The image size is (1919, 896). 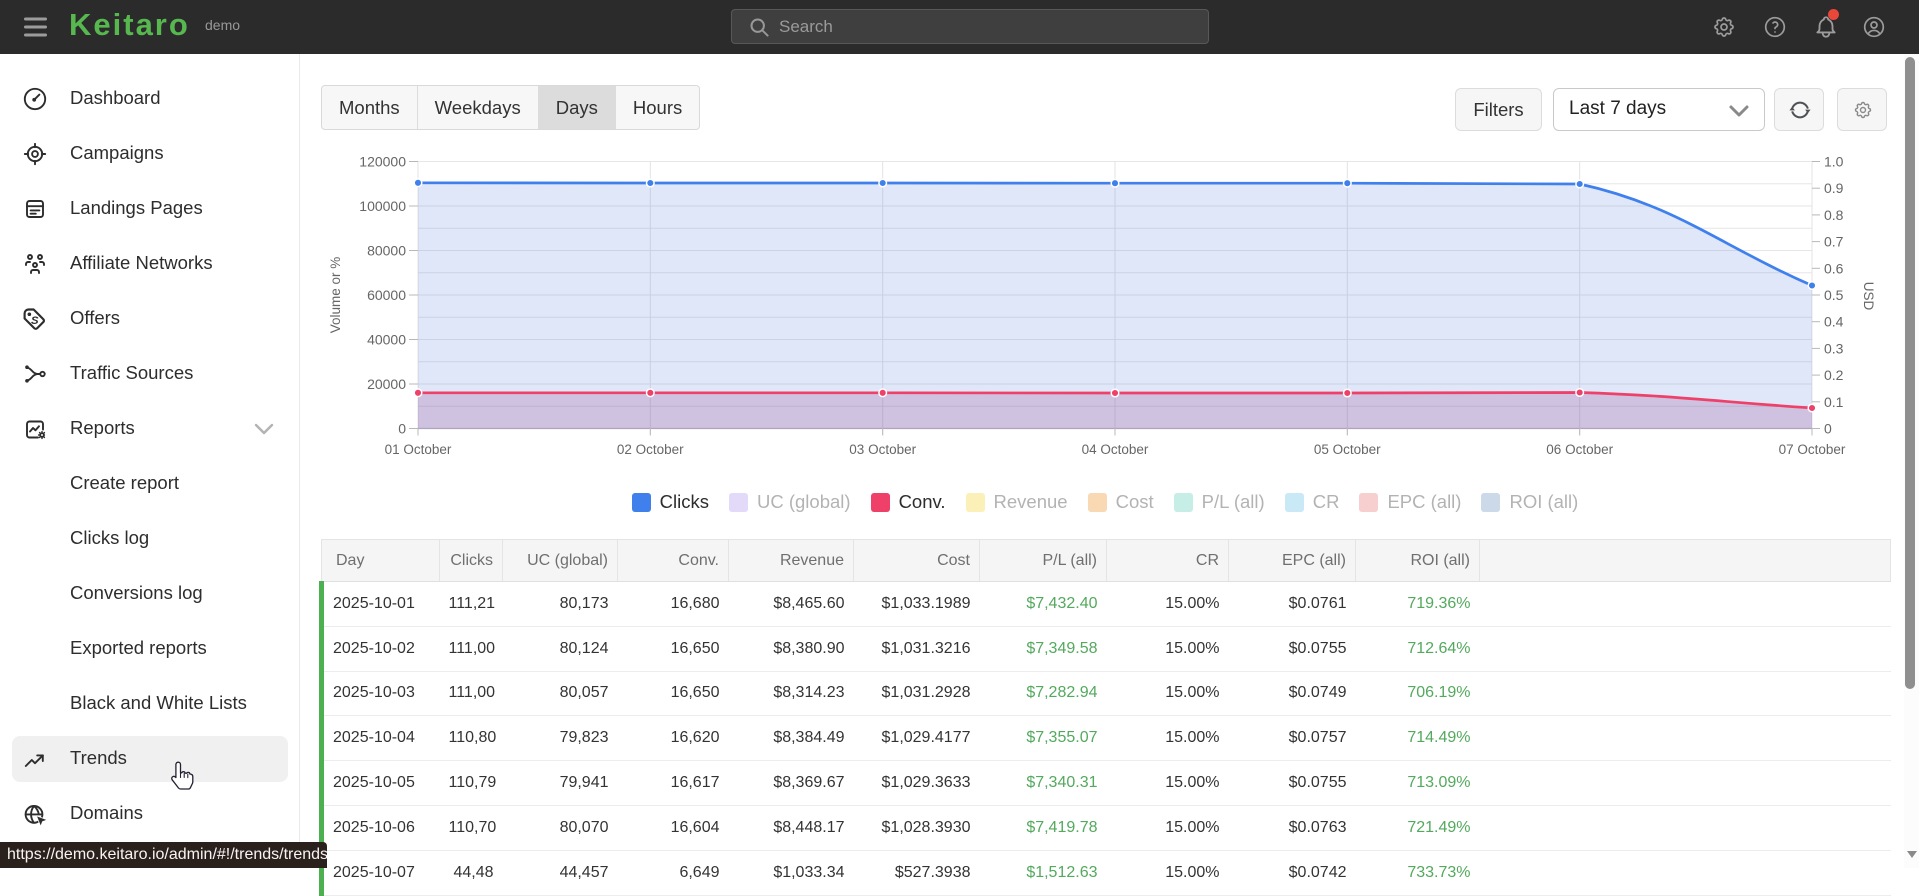 What do you see at coordinates (1834, 375) in the screenshot?
I see `svg-text: 0.2` at bounding box center [1834, 375].